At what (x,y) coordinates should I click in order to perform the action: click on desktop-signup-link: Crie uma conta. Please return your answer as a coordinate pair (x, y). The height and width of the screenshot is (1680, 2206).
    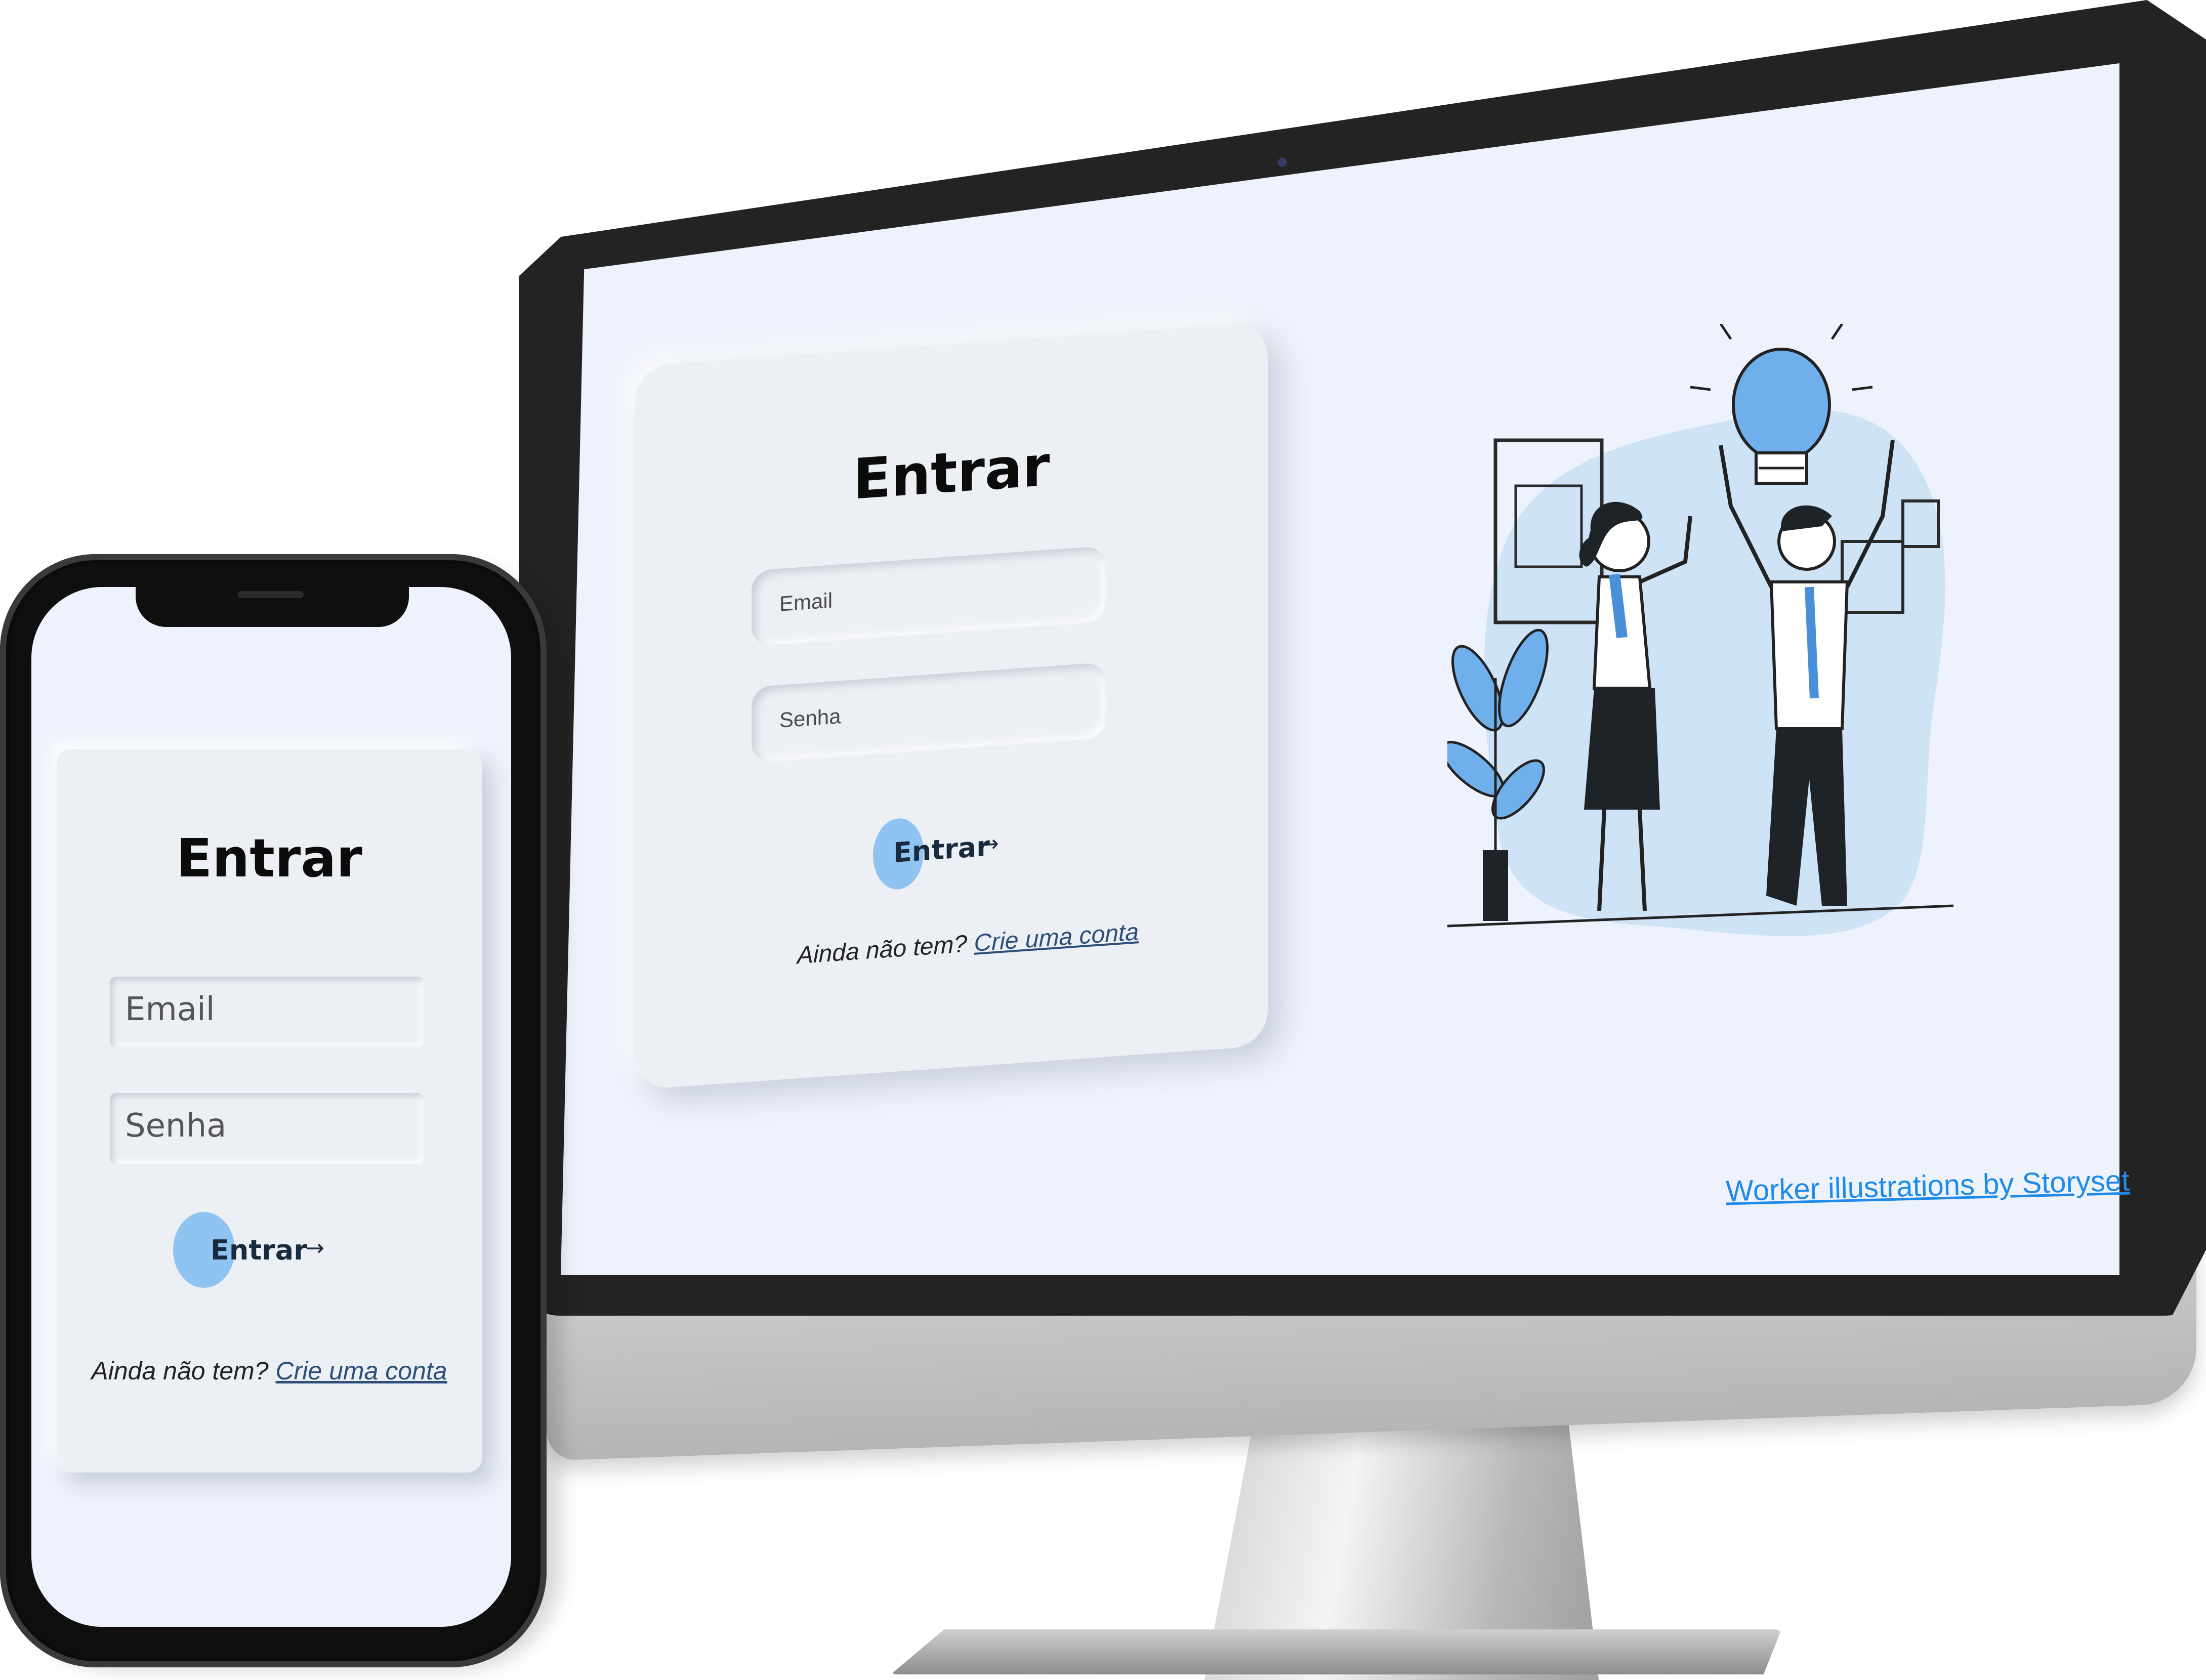
    Looking at the image, I should click on (1056, 937).